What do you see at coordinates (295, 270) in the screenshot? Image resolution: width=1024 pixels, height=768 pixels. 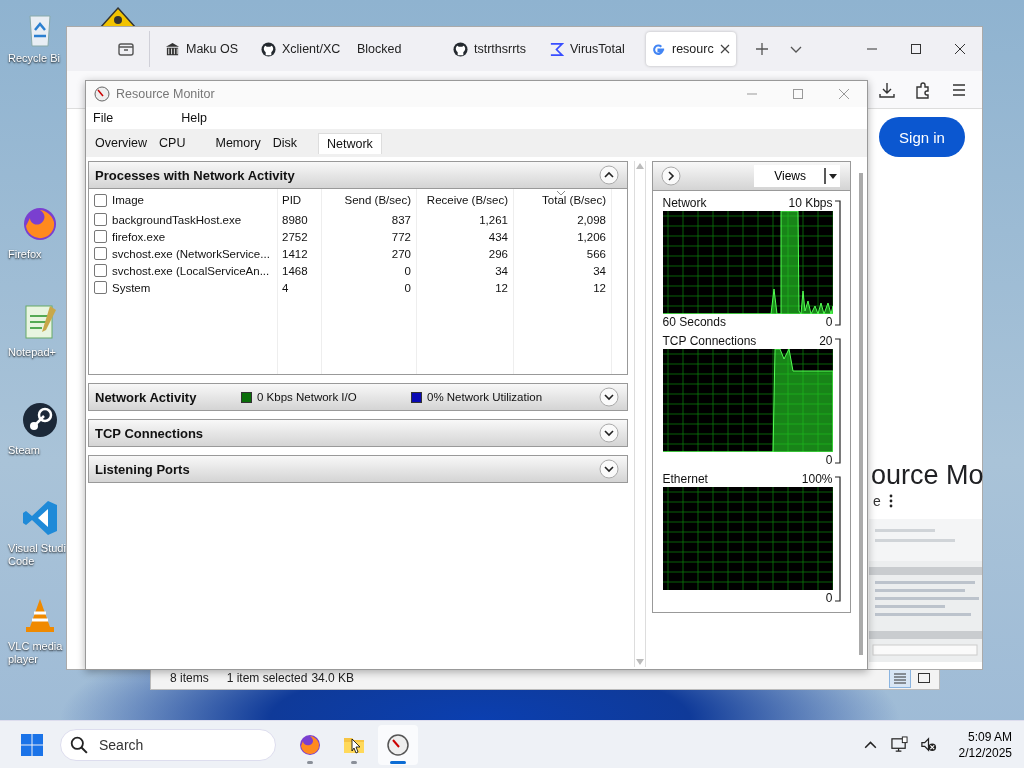 I see `table-cell: 1468` at bounding box center [295, 270].